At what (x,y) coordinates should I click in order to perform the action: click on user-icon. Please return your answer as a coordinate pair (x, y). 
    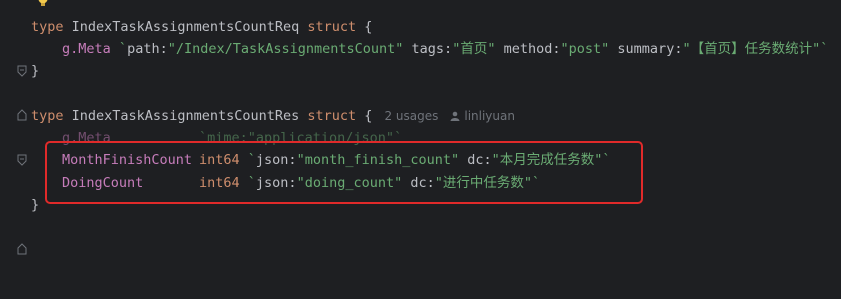
    Looking at the image, I should click on (455, 116).